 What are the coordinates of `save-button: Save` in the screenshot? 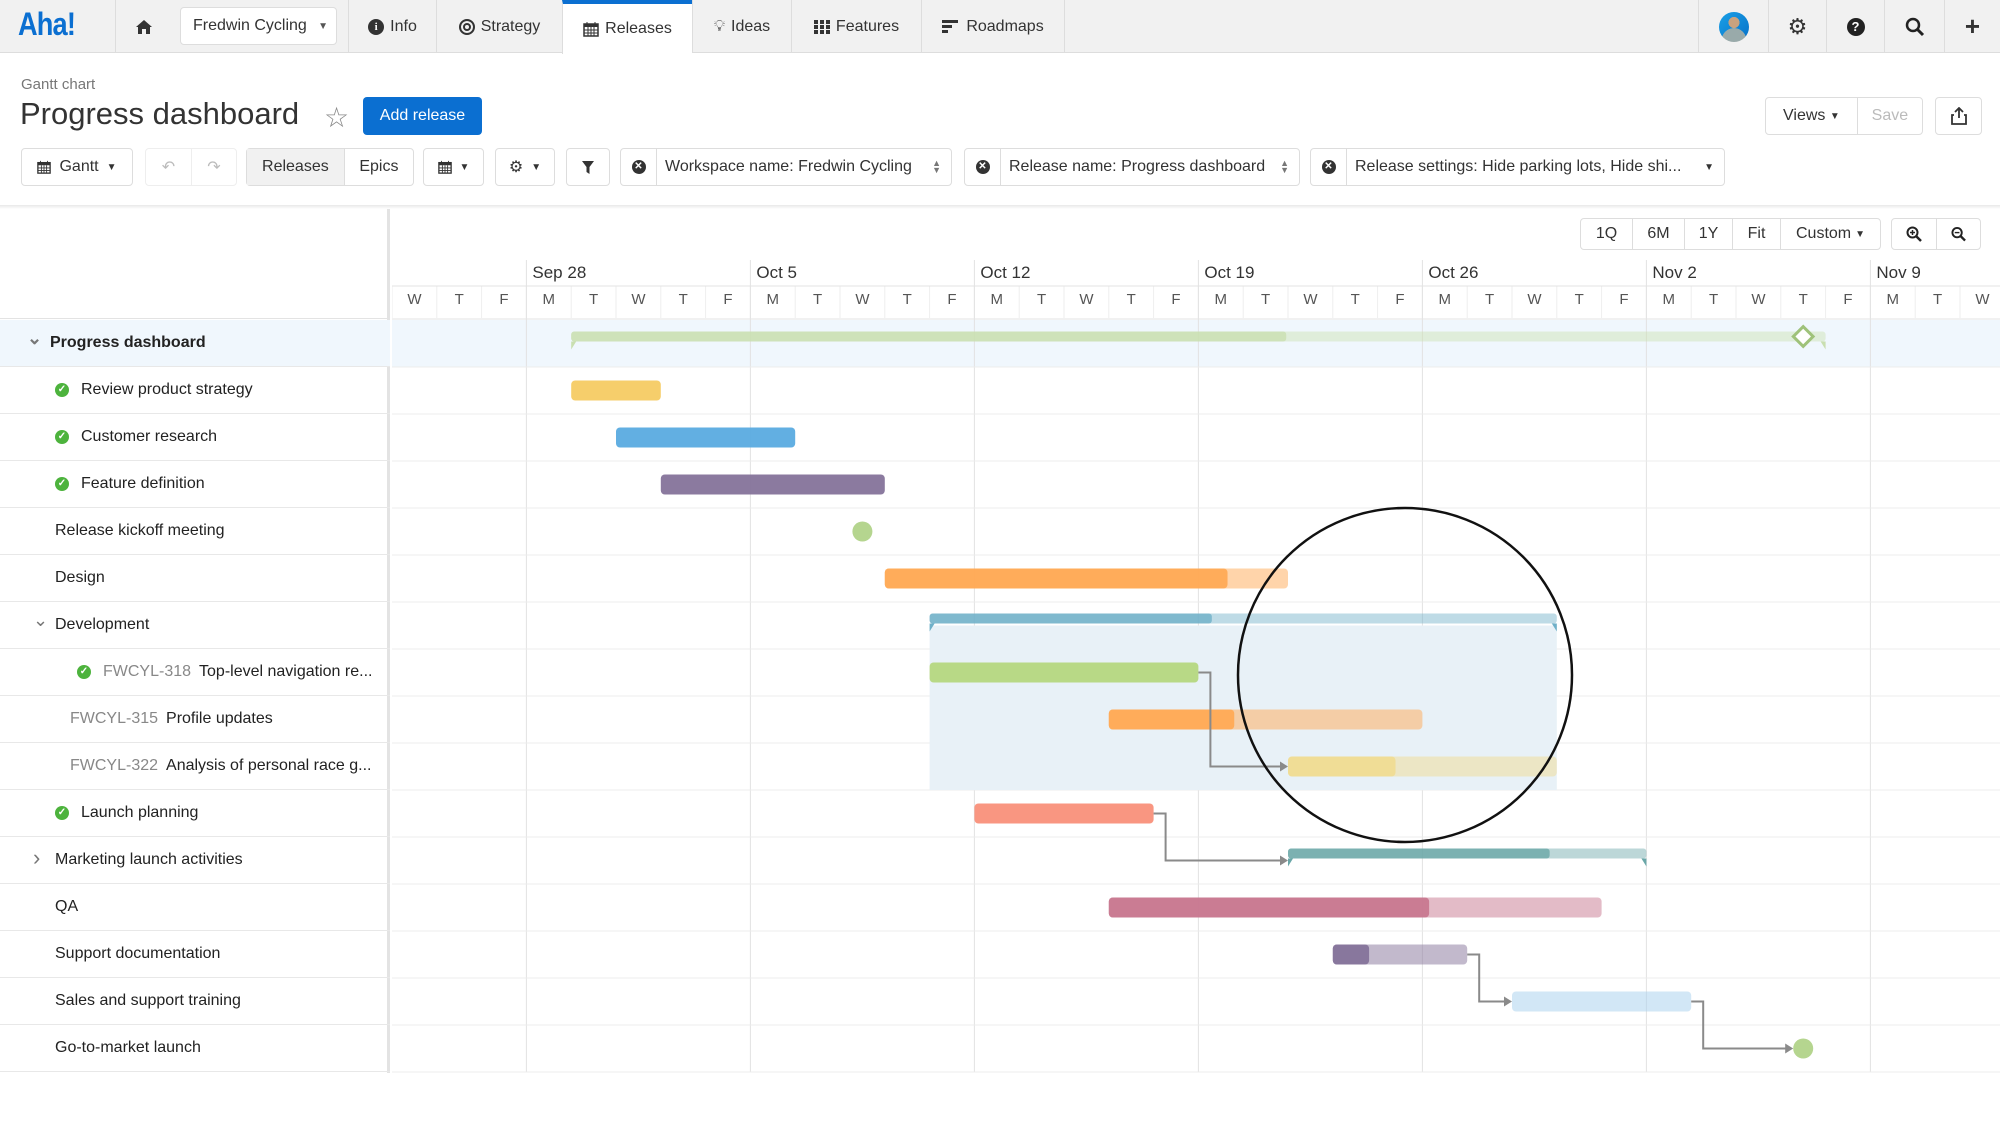 It's located at (1889, 116).